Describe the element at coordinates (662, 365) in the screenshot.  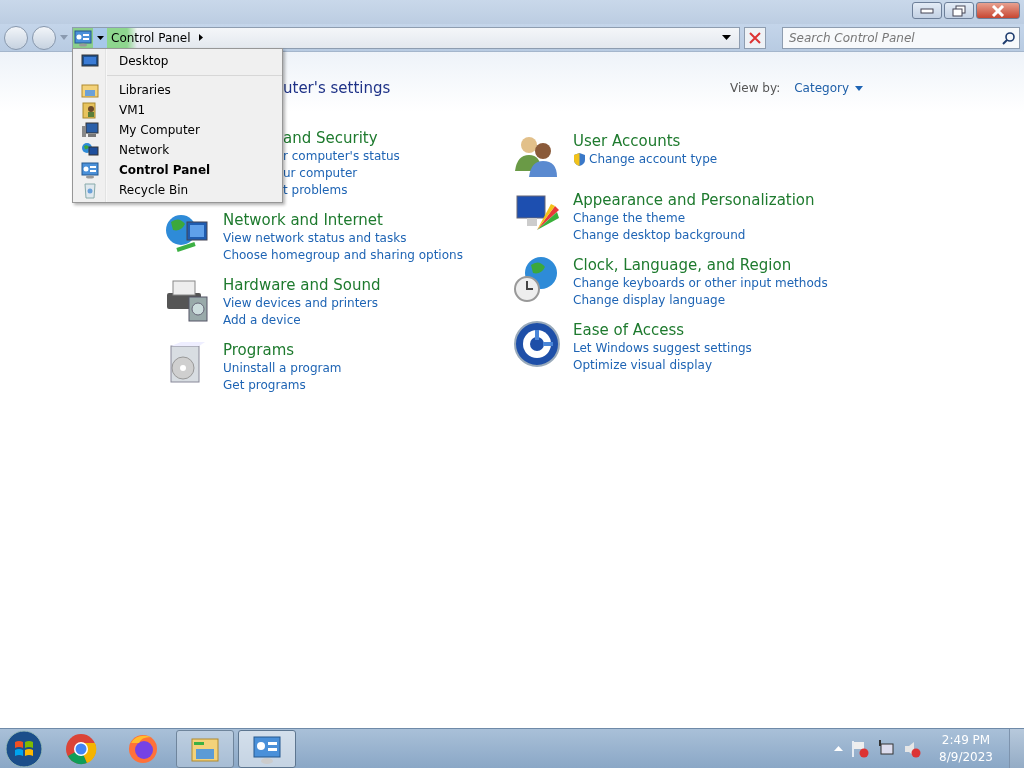
I see `task-link: Optimize visual display` at that location.